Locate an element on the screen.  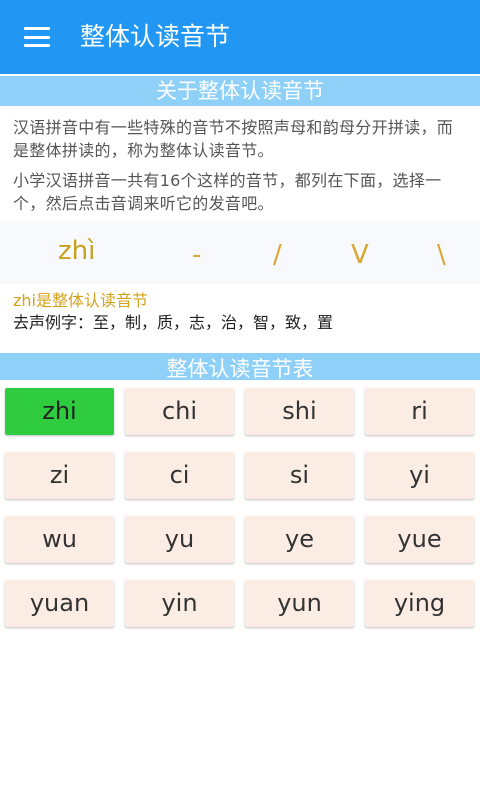
syllable-button-wu: wu is located at coordinates (59, 539).